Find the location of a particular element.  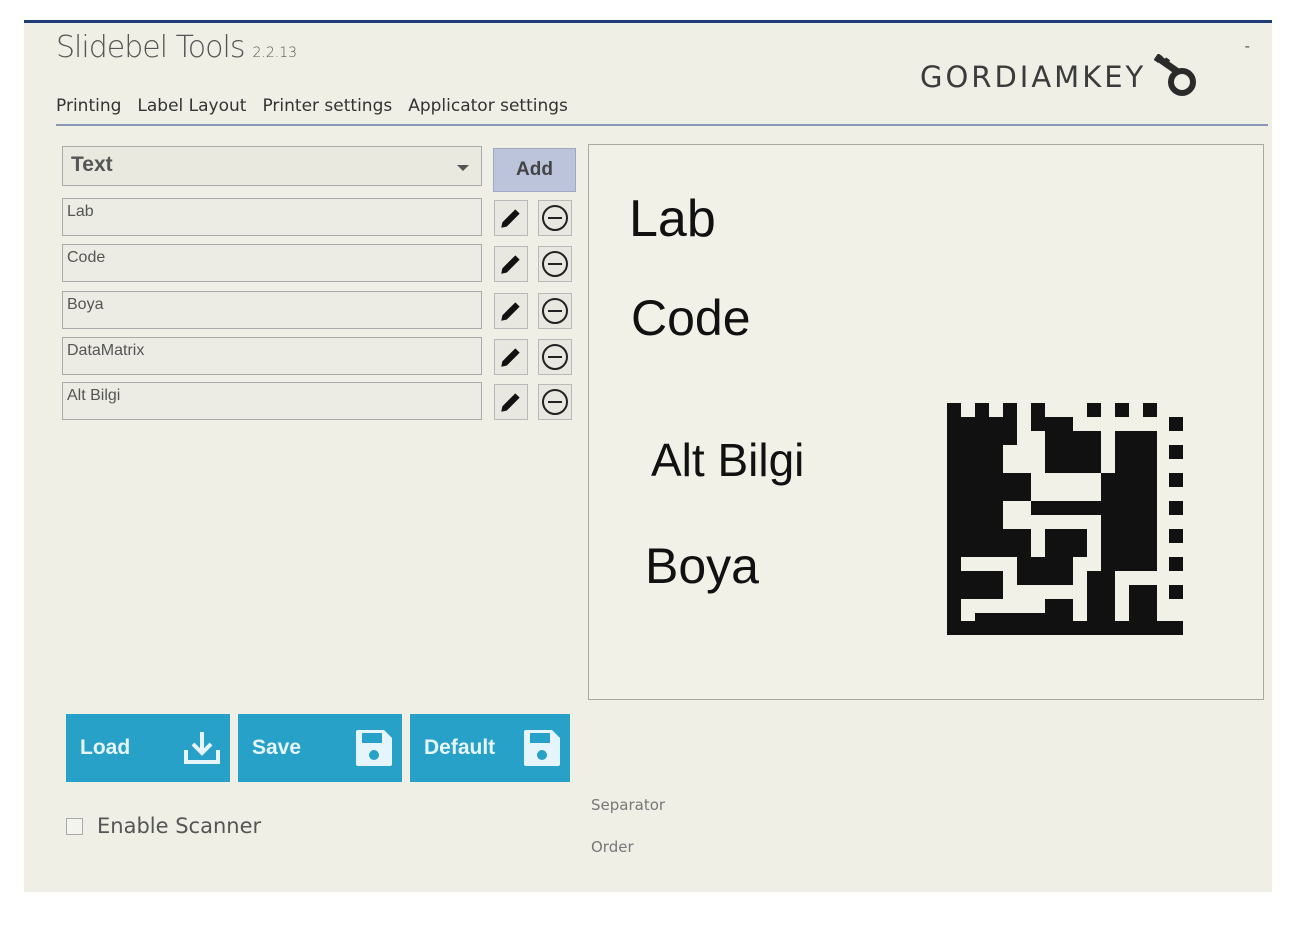

brand-logo: GORDIAMKEY is located at coordinates (1062, 77).